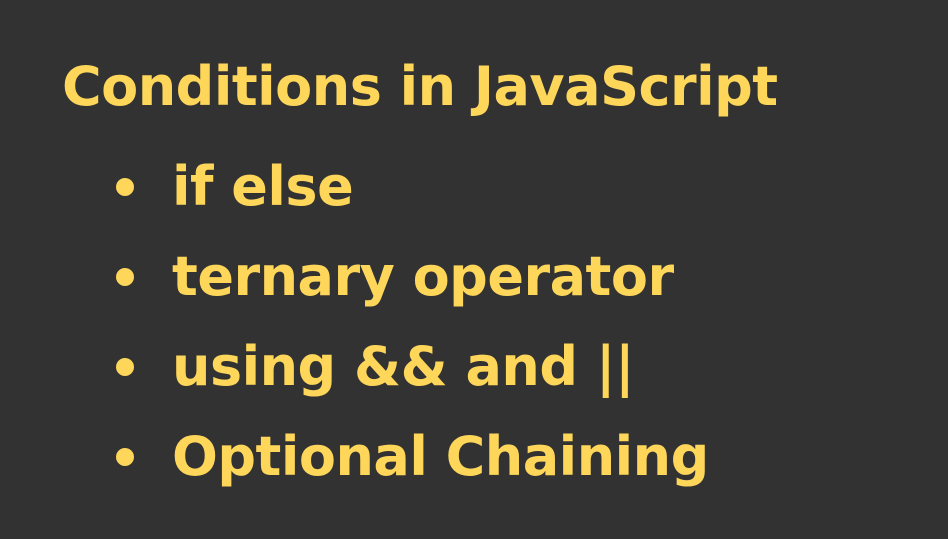 The width and height of the screenshot is (948, 539). What do you see at coordinates (403, 366) in the screenshot?
I see `bullet-text: using && and ||` at bounding box center [403, 366].